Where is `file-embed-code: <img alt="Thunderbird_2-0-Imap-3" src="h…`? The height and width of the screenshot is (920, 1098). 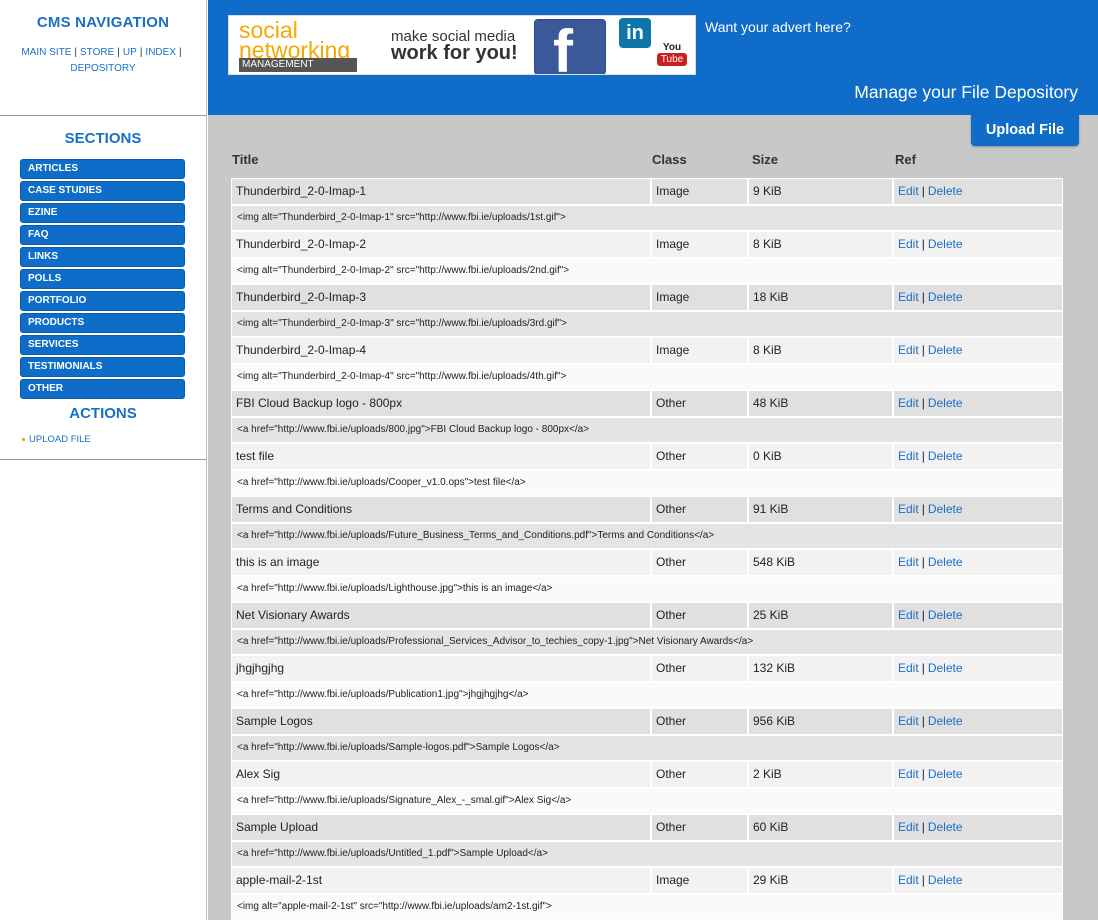
file-embed-code: <img alt="Thunderbird_2-0-Imap-3" src="h… is located at coordinates (647, 324).